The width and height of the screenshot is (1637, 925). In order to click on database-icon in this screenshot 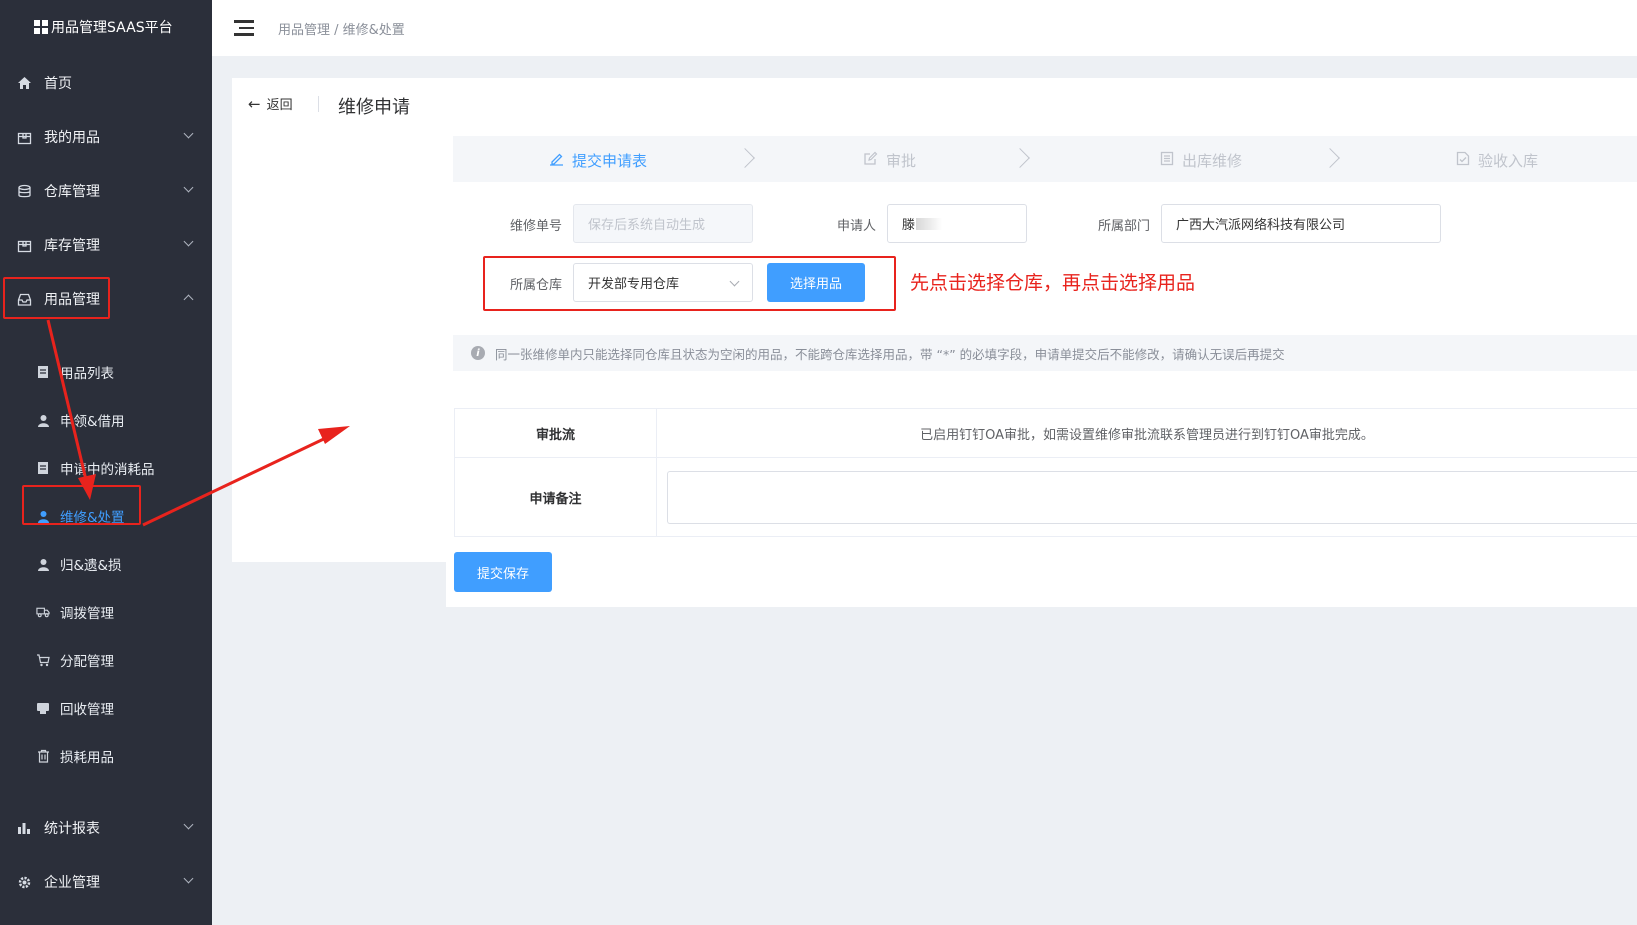, I will do `click(24, 191)`.